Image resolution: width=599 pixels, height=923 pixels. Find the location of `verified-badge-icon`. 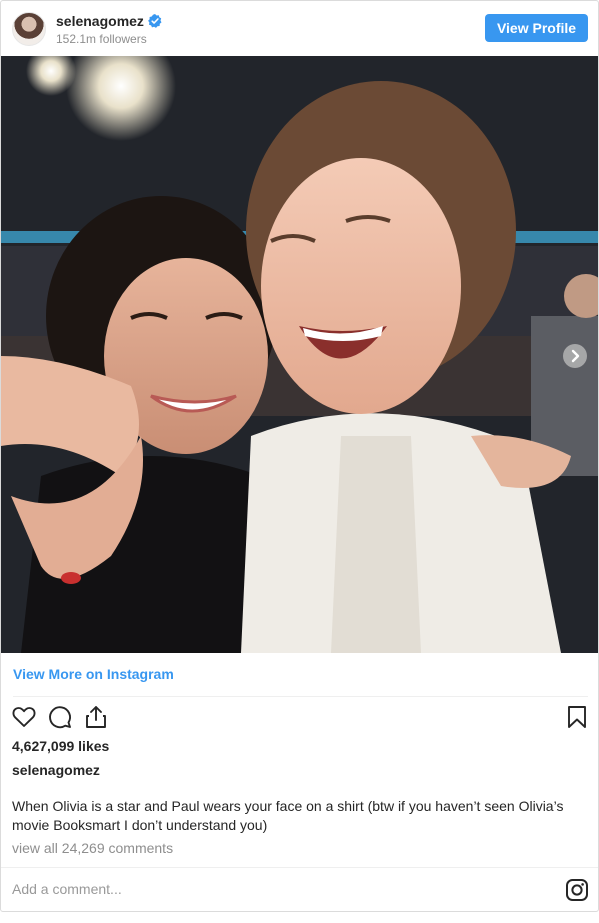

verified-badge-icon is located at coordinates (155, 21).